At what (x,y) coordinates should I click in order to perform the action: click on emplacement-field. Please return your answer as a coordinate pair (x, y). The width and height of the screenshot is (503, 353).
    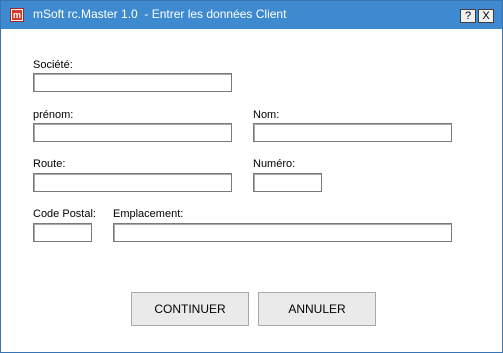
    Looking at the image, I should click on (282, 232).